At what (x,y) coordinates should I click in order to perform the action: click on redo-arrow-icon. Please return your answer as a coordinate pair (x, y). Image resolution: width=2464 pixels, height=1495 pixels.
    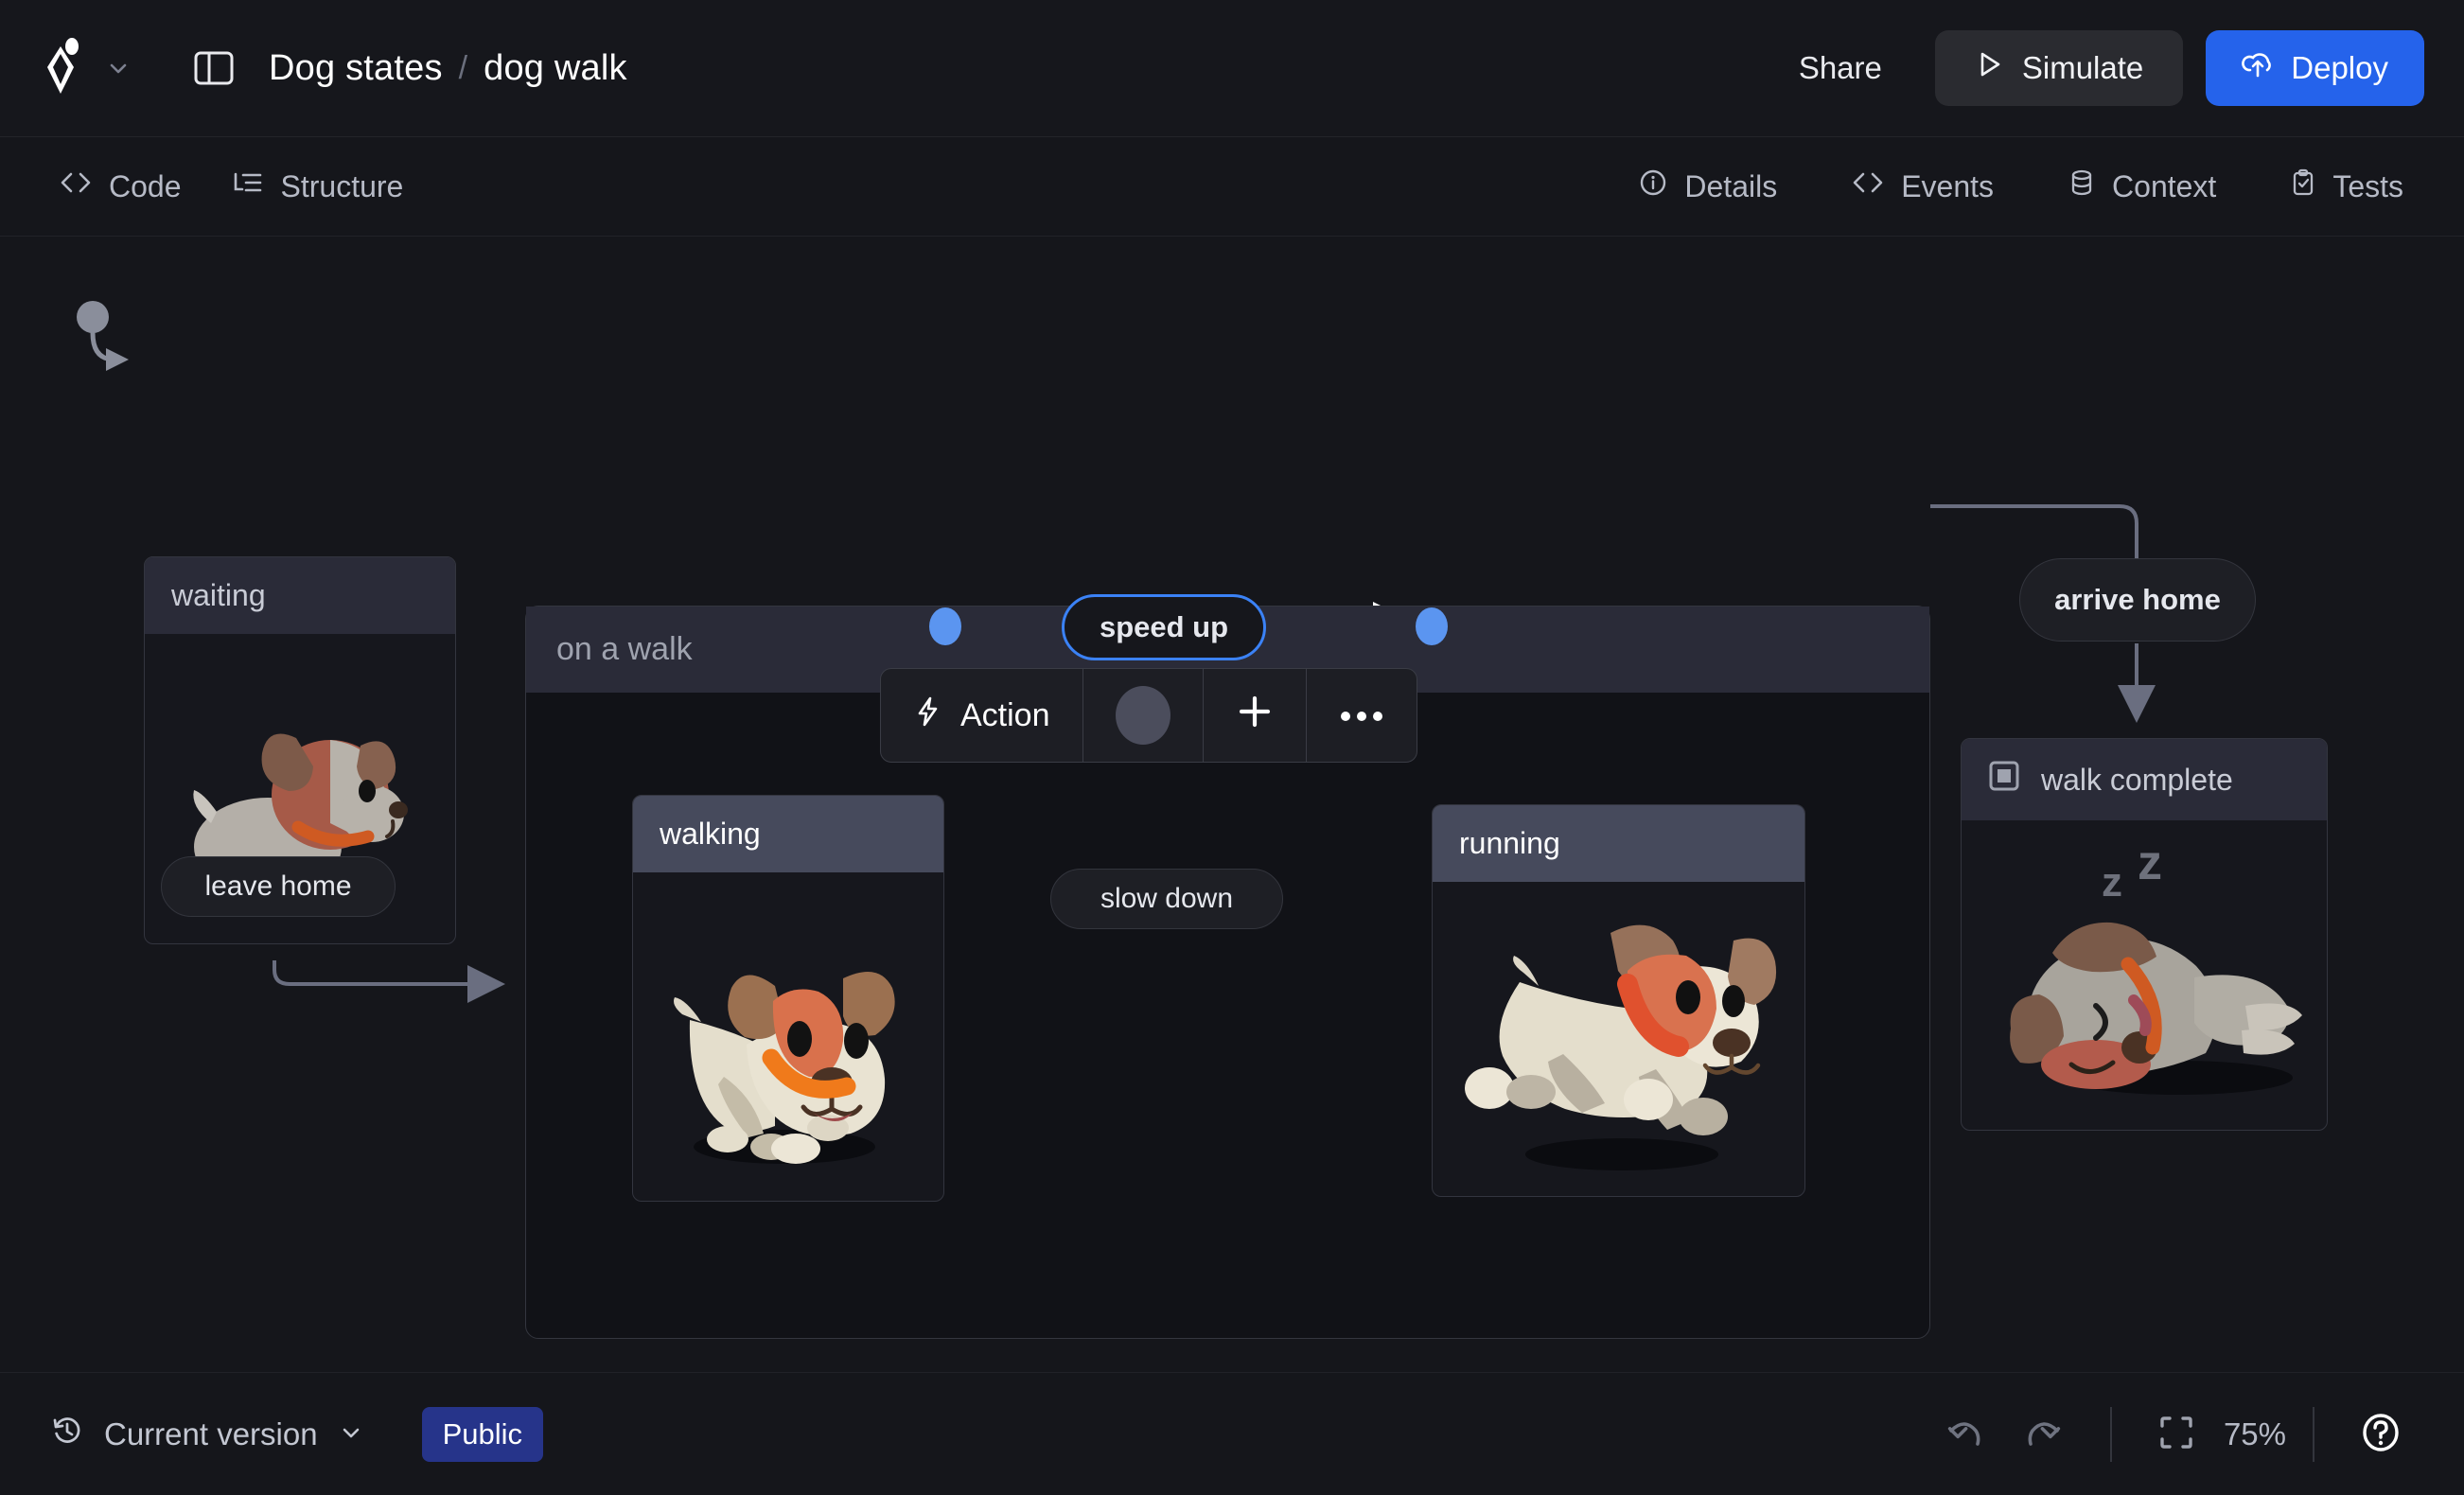
    Looking at the image, I should click on (2044, 1434).